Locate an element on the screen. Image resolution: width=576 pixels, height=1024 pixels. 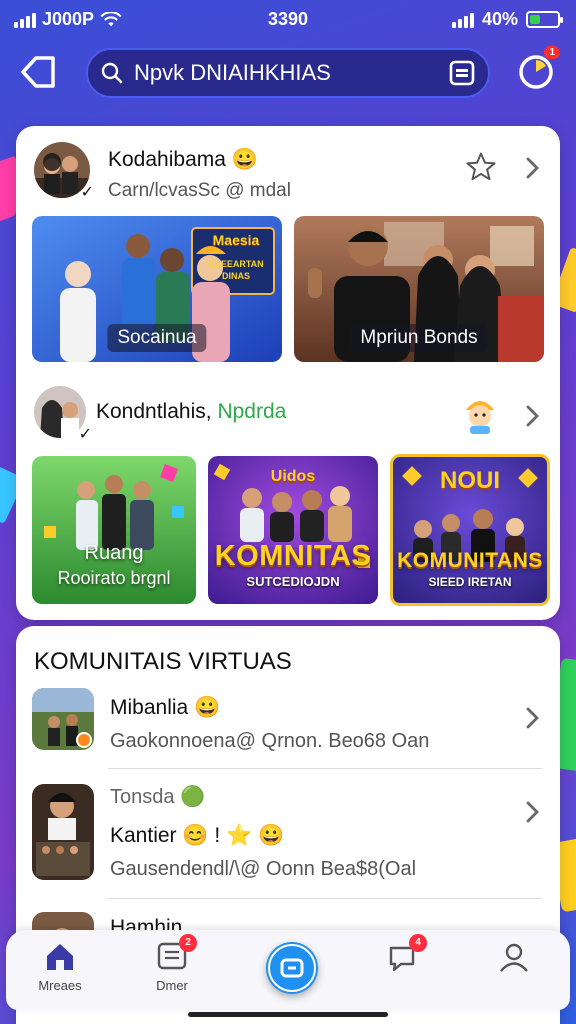
tile-title: Ruang is located at coordinates (114, 553).